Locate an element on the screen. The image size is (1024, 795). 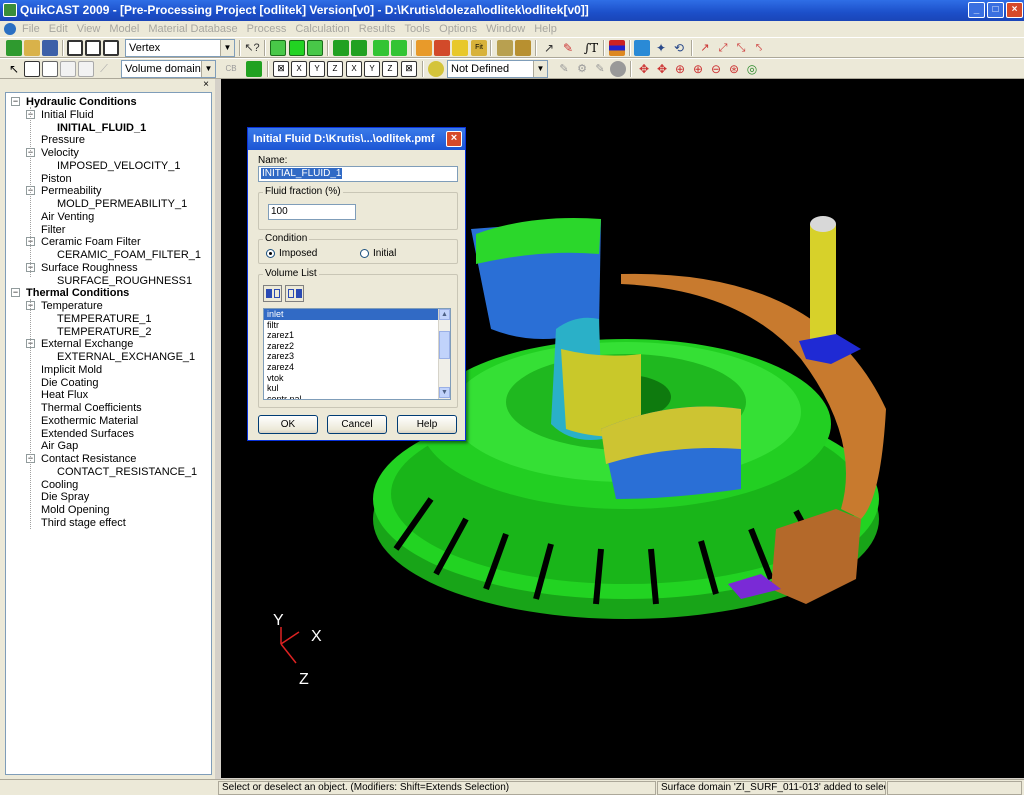
tree-item: Thermal Conditions is located at coordinates (77, 293).